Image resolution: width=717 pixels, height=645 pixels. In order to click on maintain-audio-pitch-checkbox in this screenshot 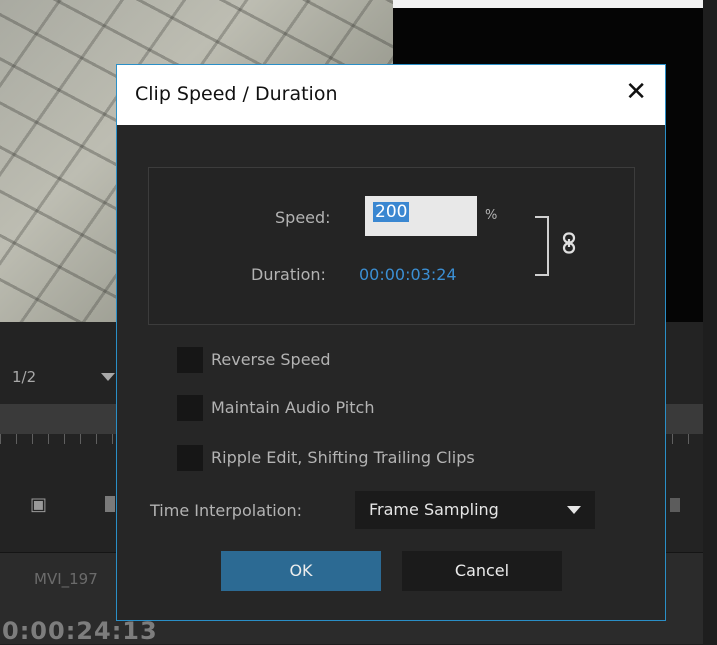, I will do `click(190, 408)`.